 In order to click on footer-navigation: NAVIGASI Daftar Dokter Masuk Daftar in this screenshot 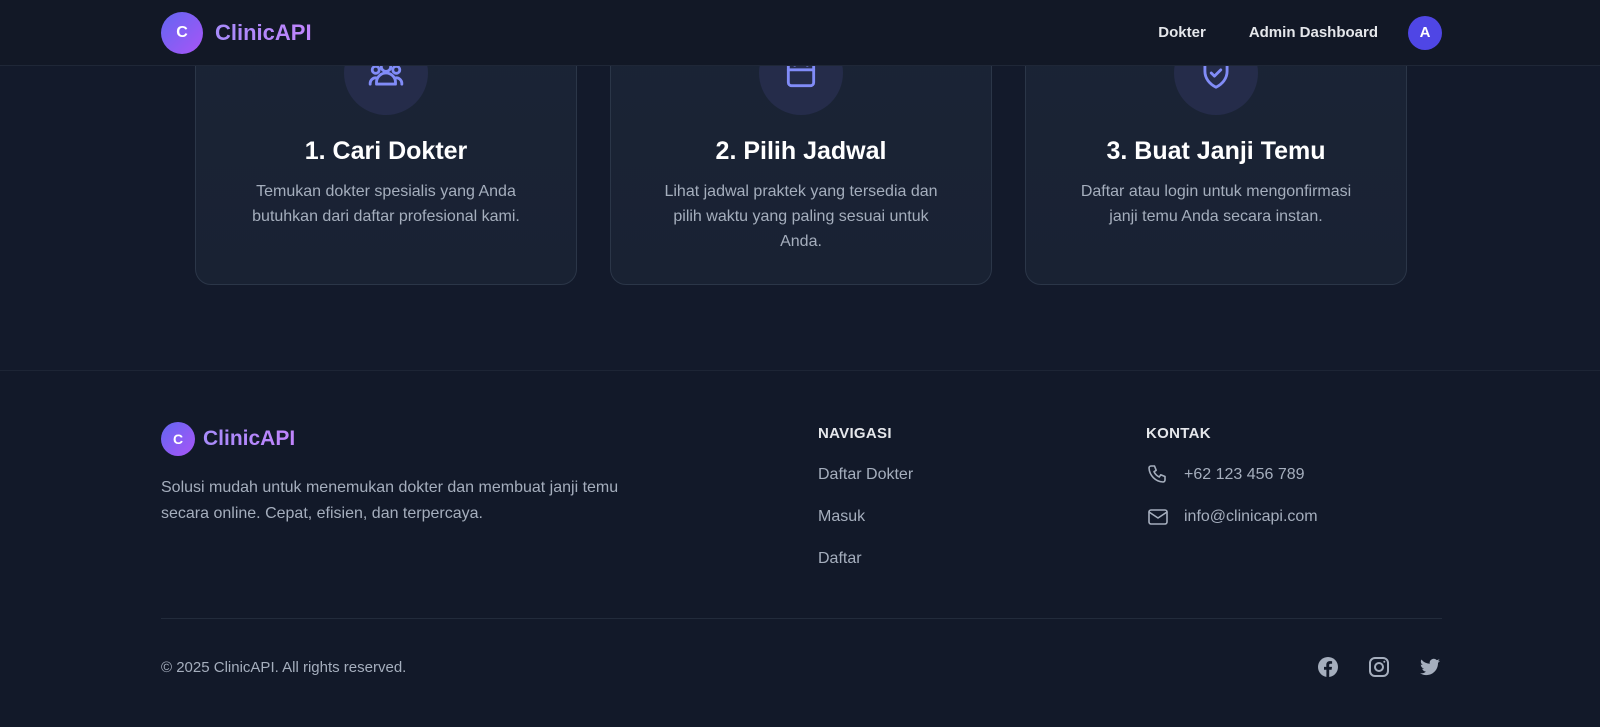, I will do `click(865, 497)`.